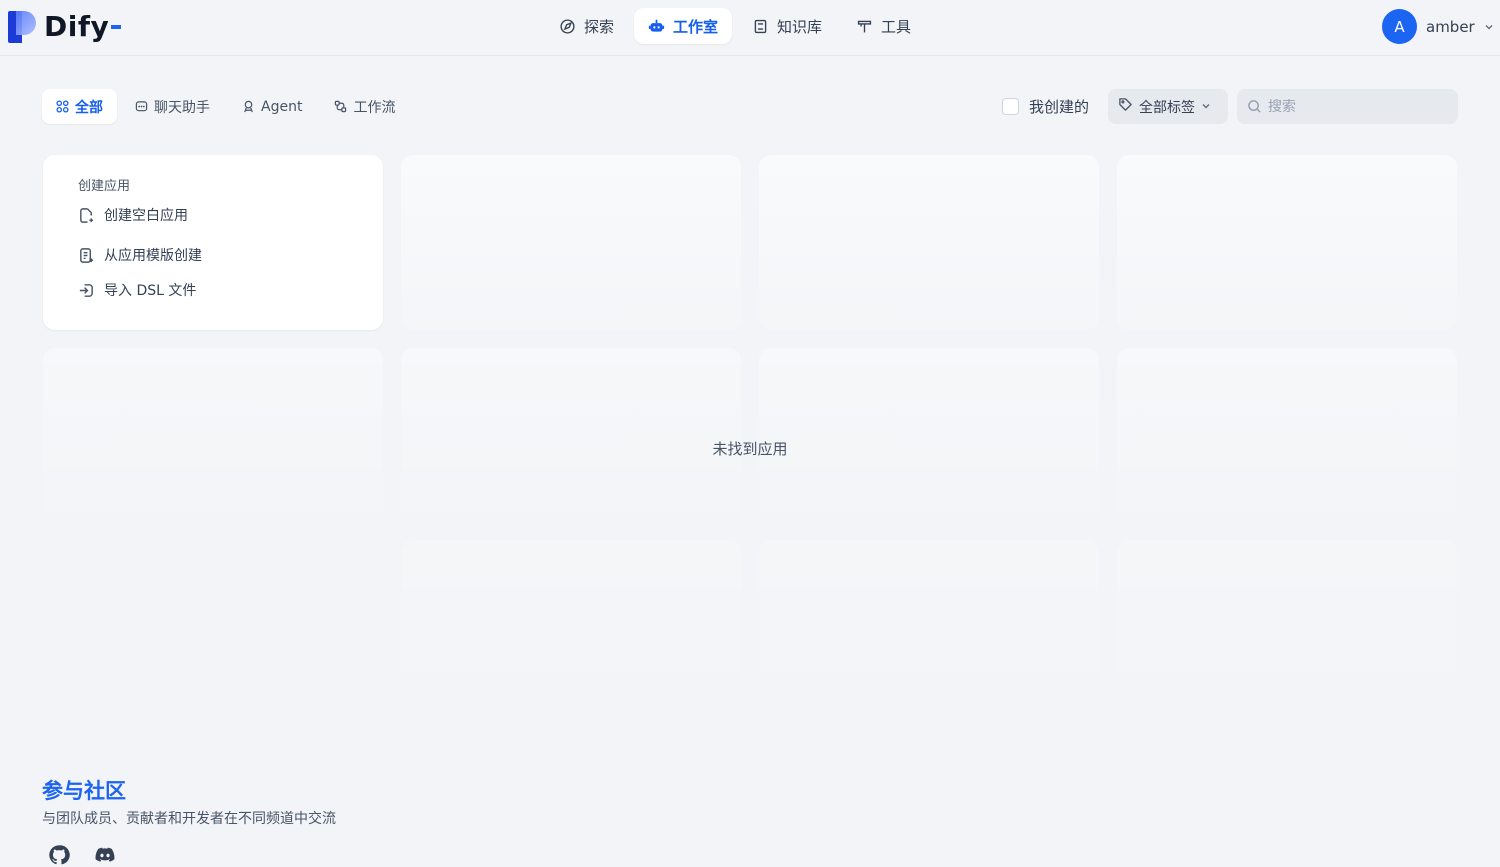 Image resolution: width=1500 pixels, height=867 pixels. I want to click on nav-explore: 探索, so click(586, 26).